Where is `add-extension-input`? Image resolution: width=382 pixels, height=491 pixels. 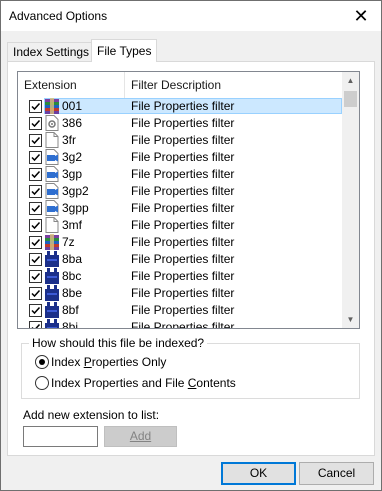 add-extension-input is located at coordinates (60, 436).